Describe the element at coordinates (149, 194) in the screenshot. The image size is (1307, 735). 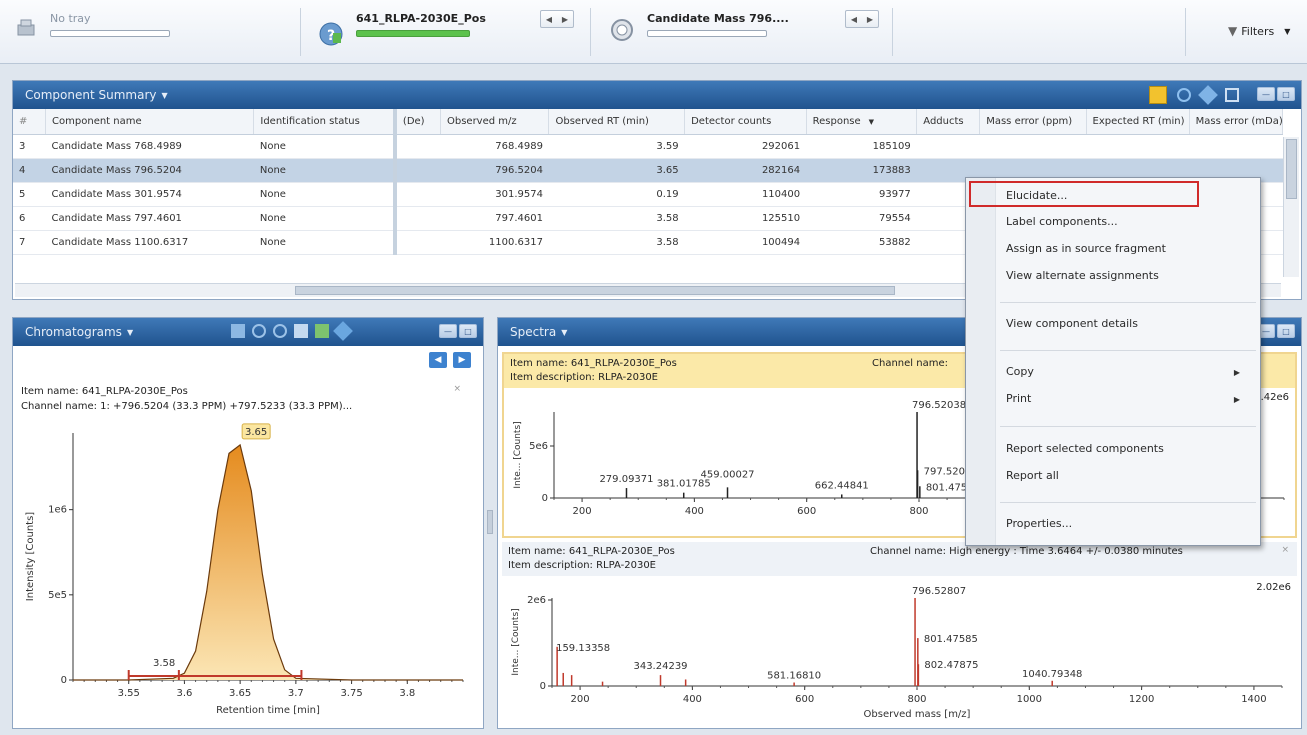
I see `component-name: Candidate Mass 301.9574` at that location.